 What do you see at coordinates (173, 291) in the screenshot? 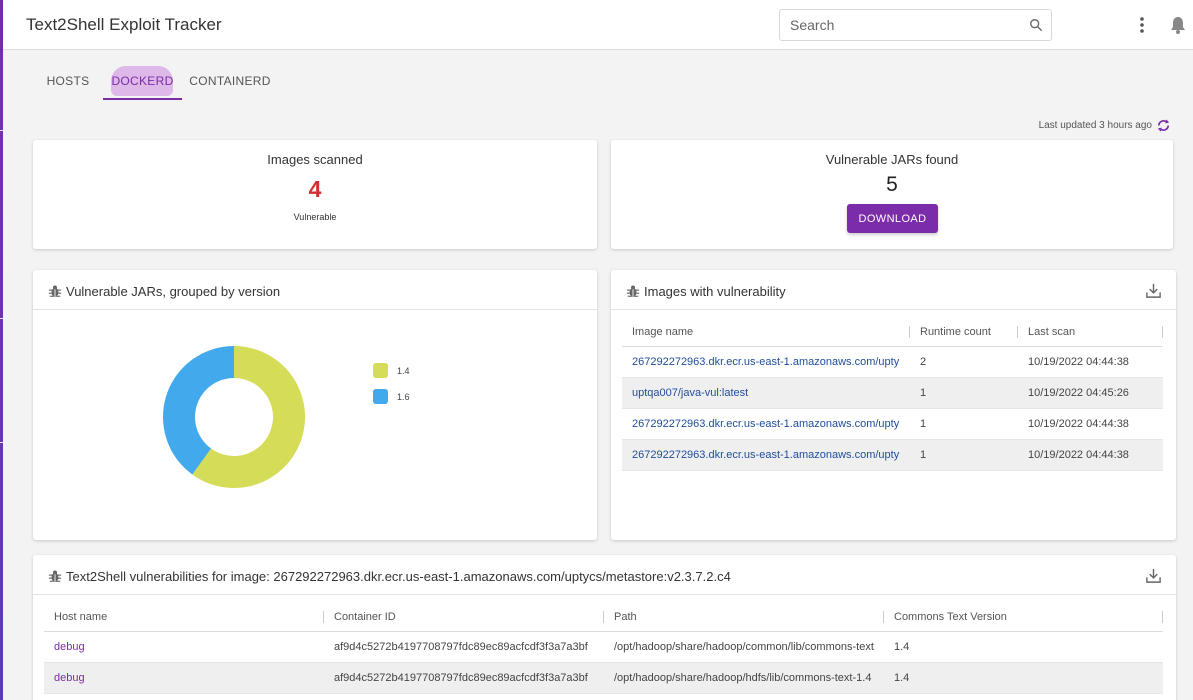
I see `card-title: Vulnerable JARs, grouped by version` at bounding box center [173, 291].